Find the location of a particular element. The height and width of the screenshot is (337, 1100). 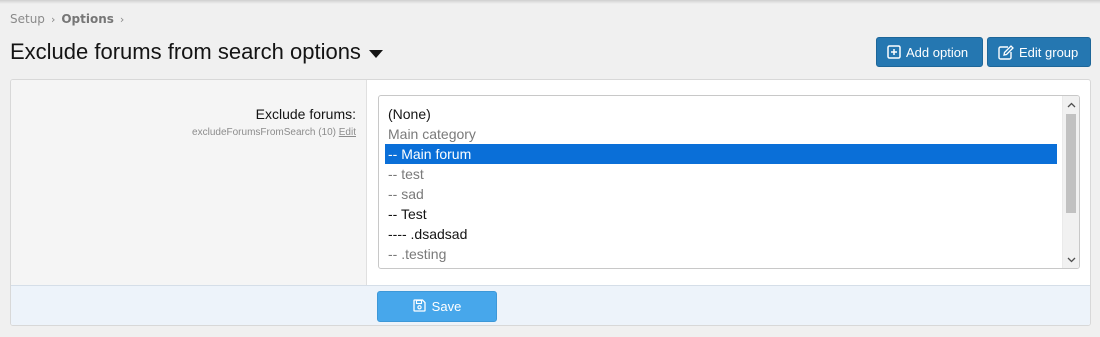

listbox-option: -- Main forum is located at coordinates (721, 154).